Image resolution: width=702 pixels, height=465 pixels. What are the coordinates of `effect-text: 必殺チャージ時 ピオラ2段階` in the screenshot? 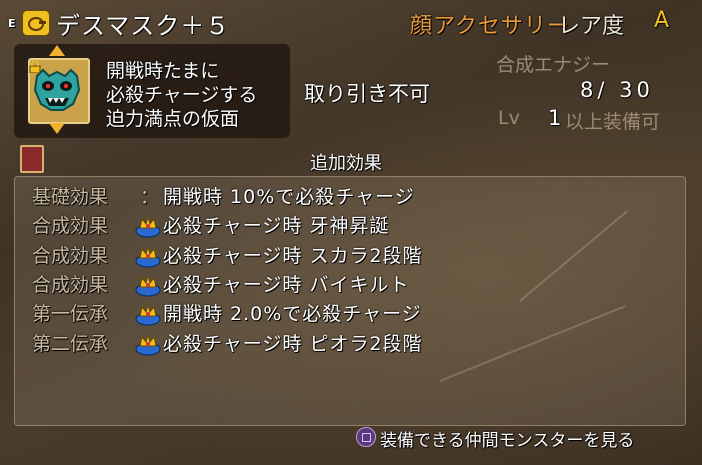 It's located at (293, 344).